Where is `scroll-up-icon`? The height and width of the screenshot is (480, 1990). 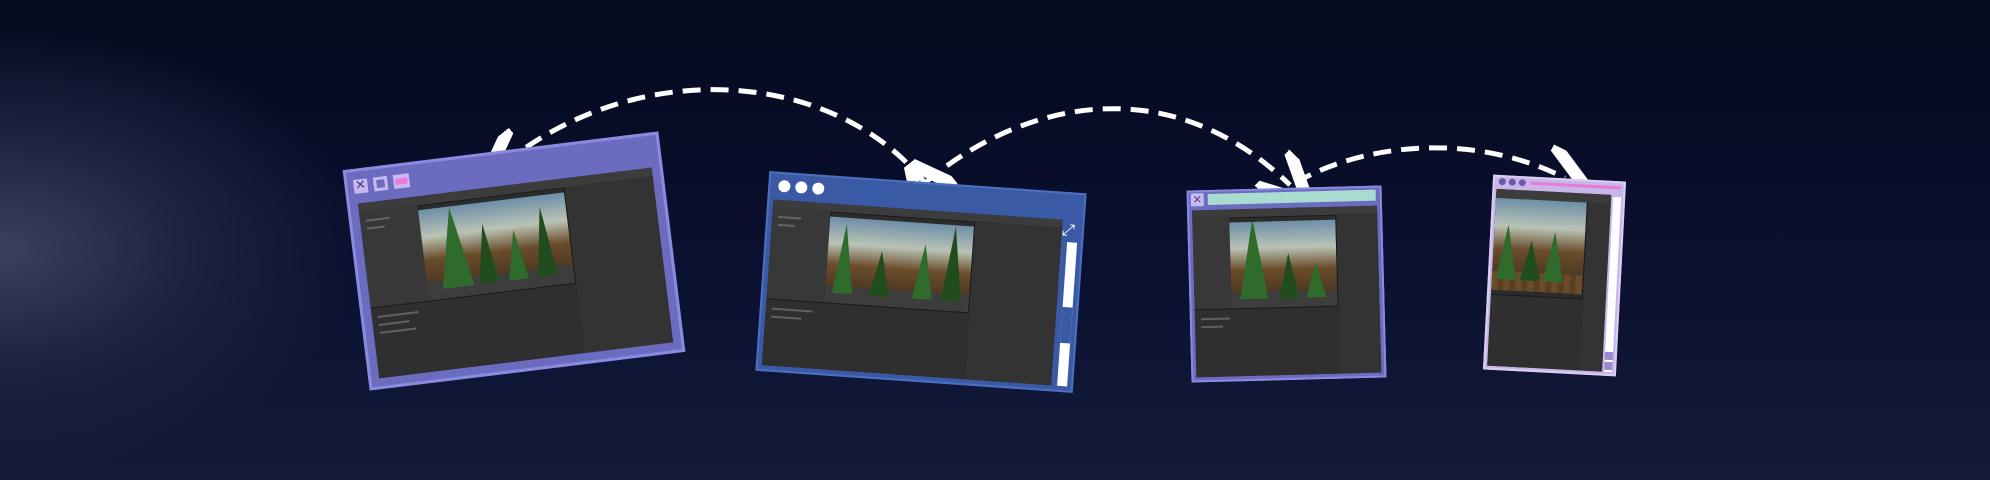 scroll-up-icon is located at coordinates (1609, 356).